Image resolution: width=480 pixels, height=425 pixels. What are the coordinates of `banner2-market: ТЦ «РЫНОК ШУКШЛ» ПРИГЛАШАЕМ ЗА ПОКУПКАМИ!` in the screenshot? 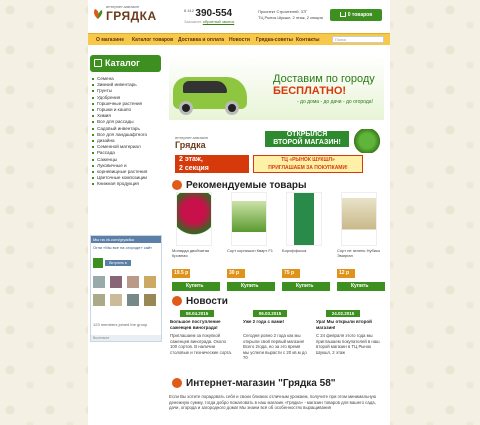 It's located at (308, 164).